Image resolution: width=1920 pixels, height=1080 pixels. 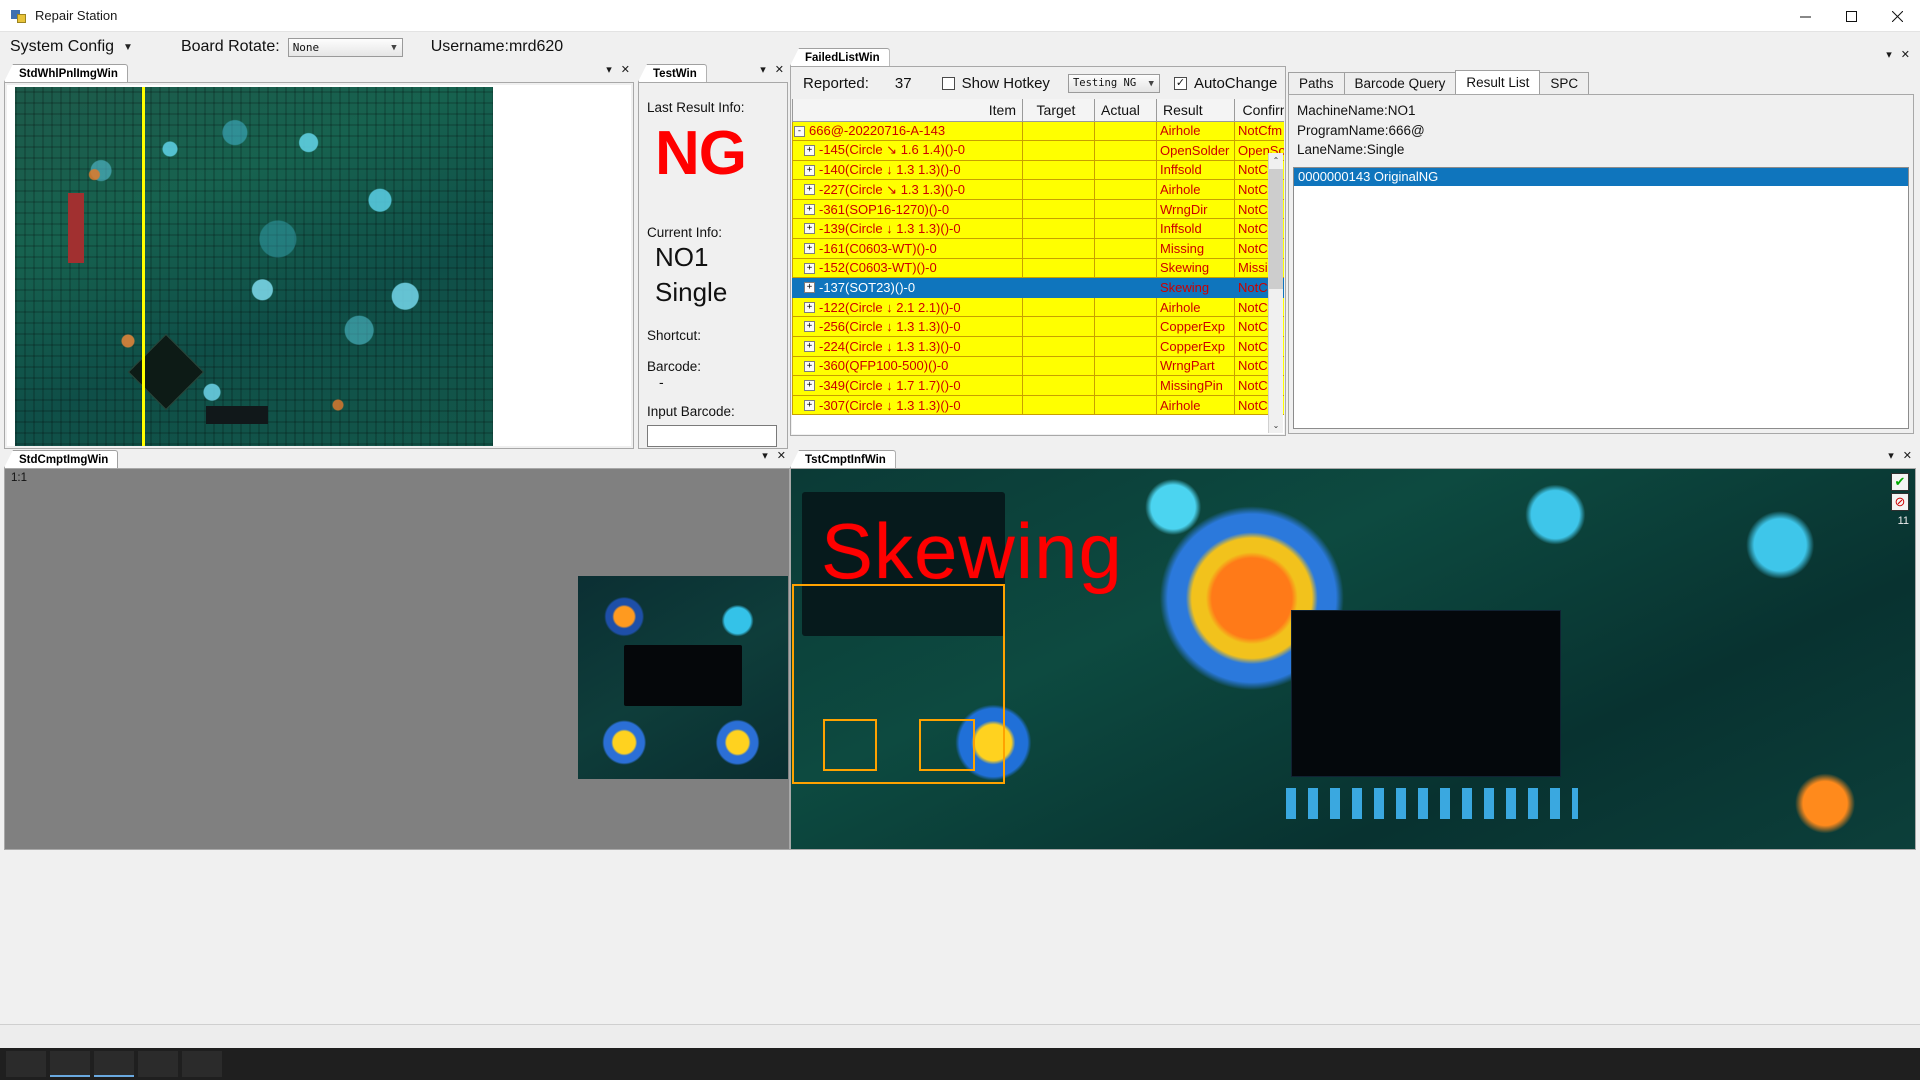 I want to click on cell-item-text: -161(C0603-WT)()-0, so click(x=878, y=248).